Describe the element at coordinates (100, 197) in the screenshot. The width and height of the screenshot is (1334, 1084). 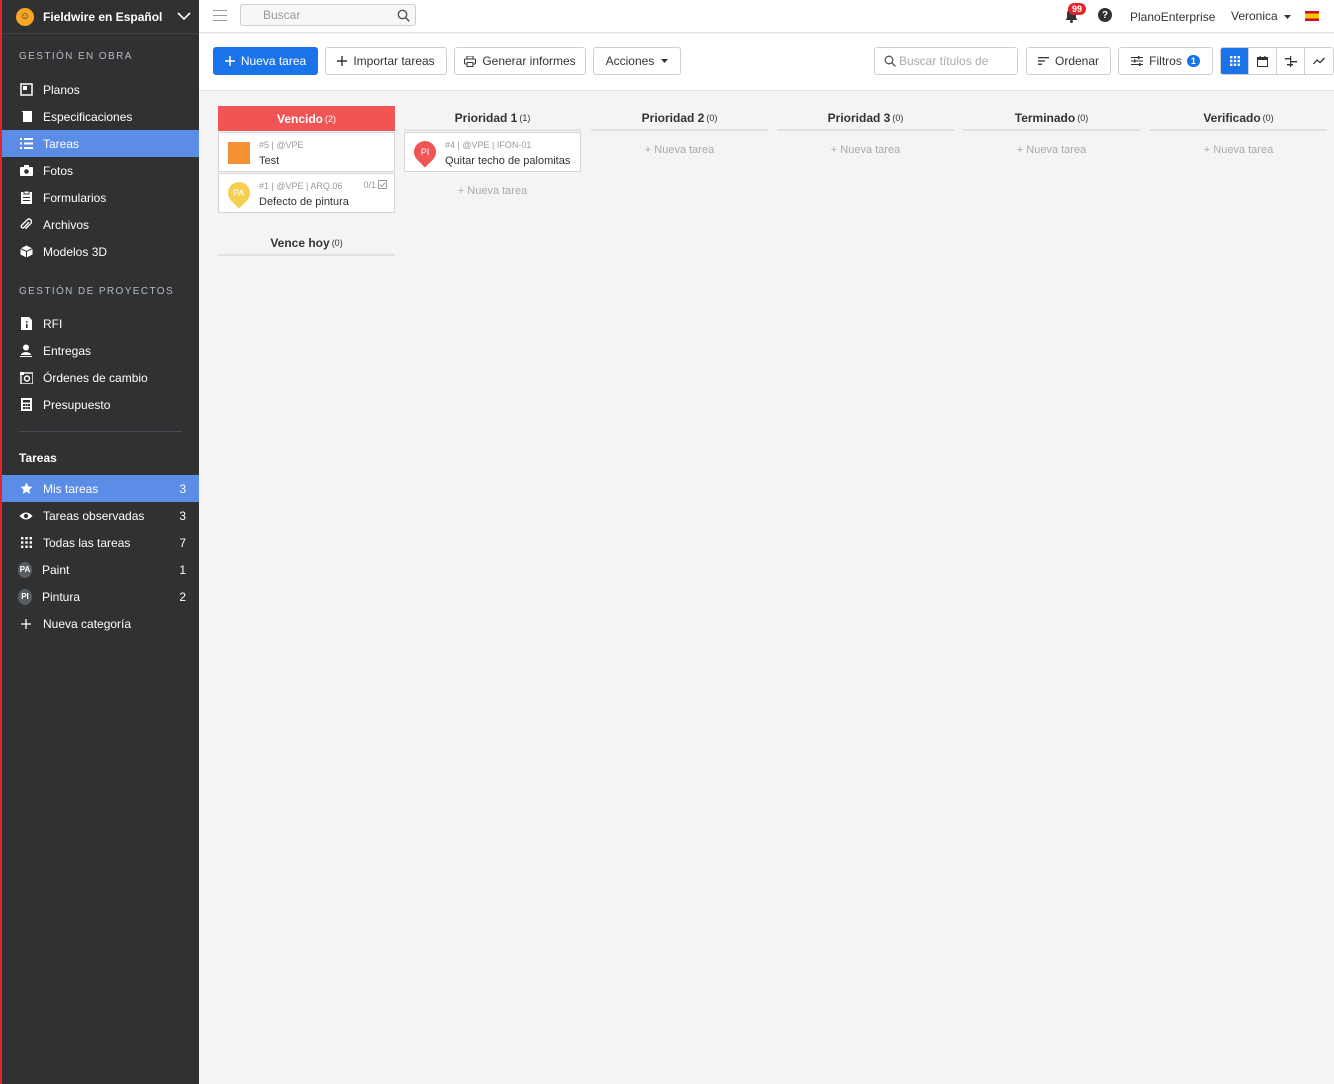
I see `sidebar-item-formularios: Formularios` at that location.